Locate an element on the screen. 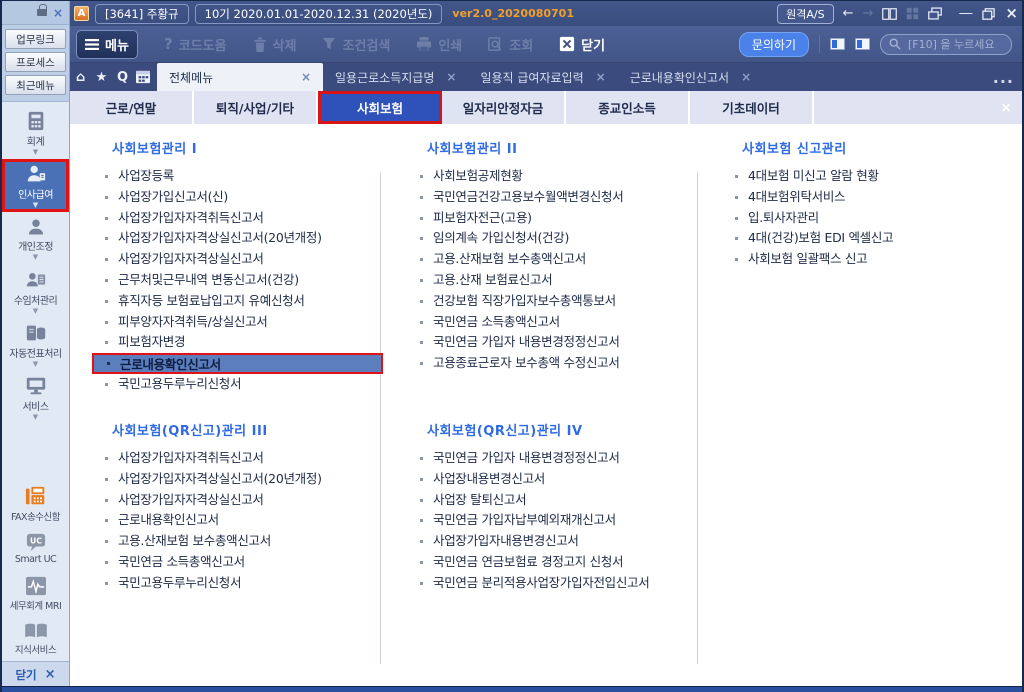 This screenshot has height=692, width=1024. sidebar-item-knowledge: 지식서비스 is located at coordinates (35, 638).